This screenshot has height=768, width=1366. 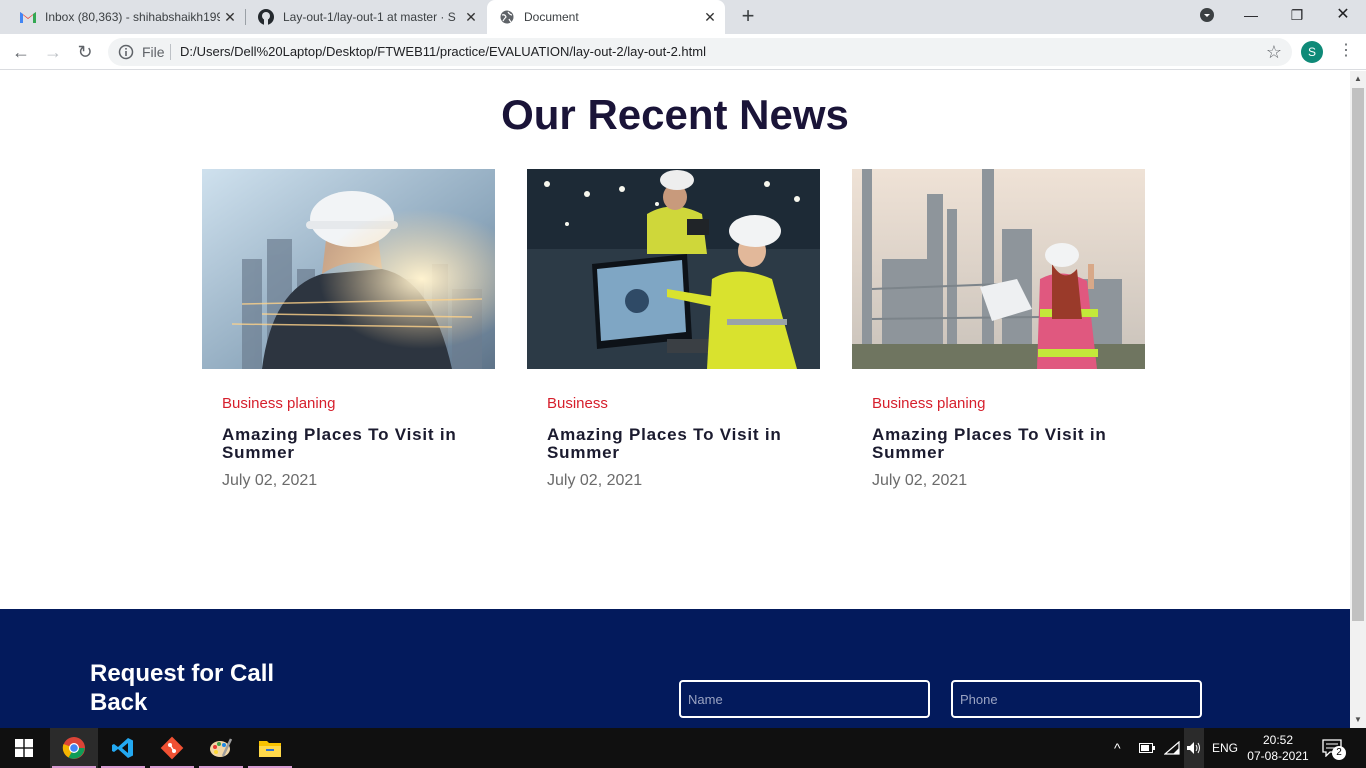 What do you see at coordinates (1251, 15) in the screenshot?
I see `minimize-icon: —` at bounding box center [1251, 15].